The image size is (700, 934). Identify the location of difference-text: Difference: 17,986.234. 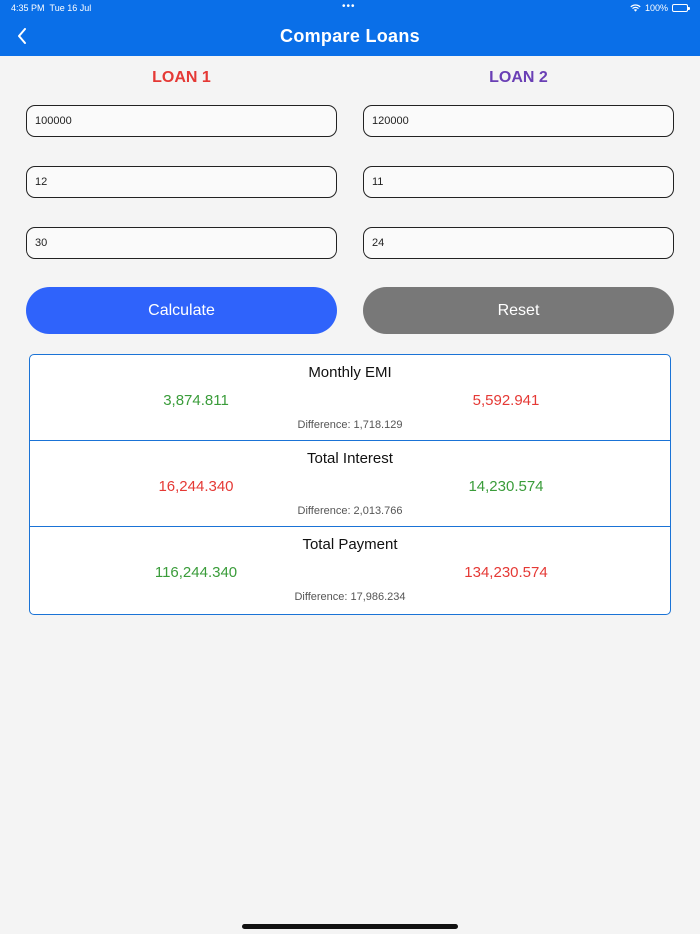
(350, 597).